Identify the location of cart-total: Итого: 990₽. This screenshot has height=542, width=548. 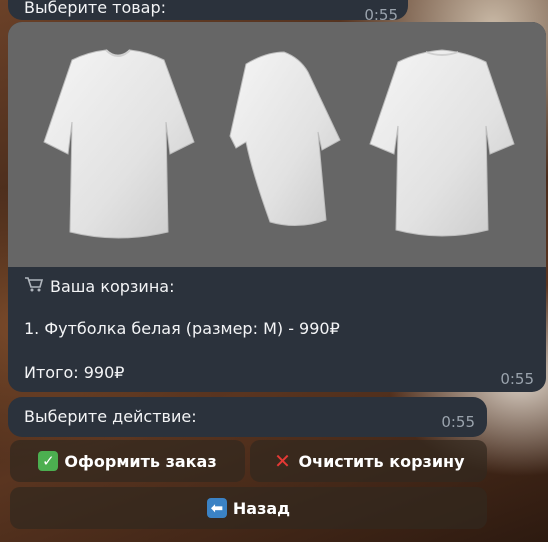
(74, 372).